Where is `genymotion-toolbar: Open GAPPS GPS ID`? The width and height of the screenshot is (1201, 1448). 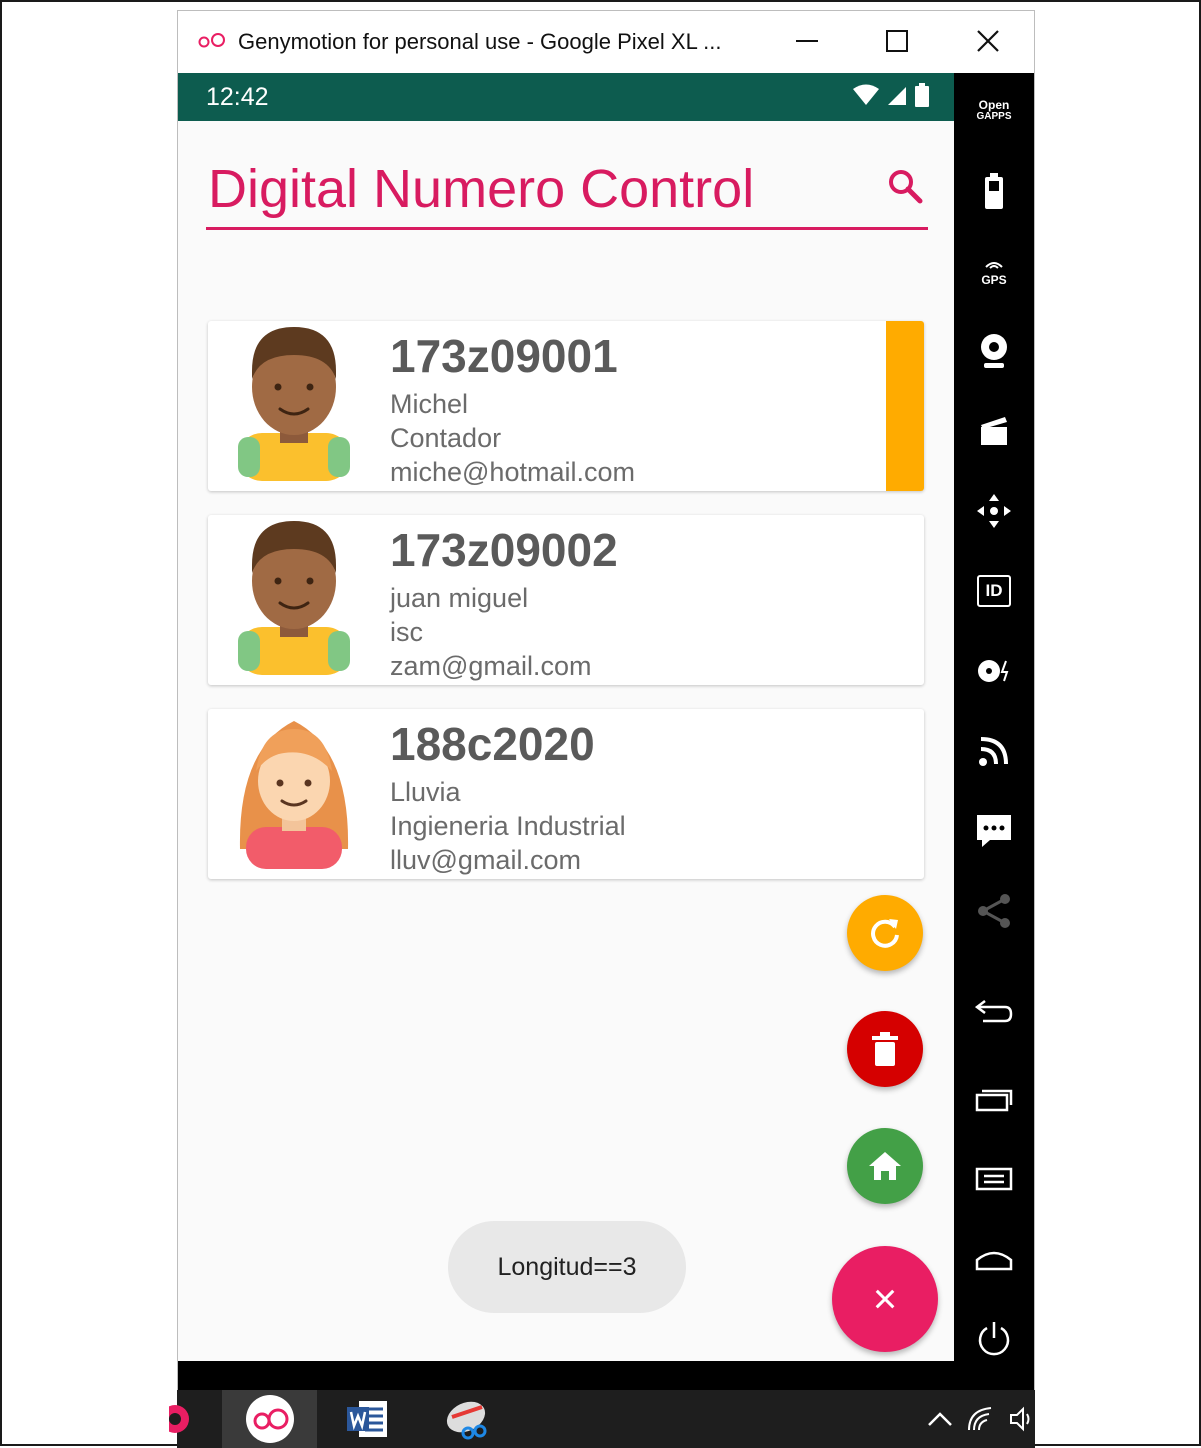 genymotion-toolbar: Open GAPPS GPS ID is located at coordinates (994, 732).